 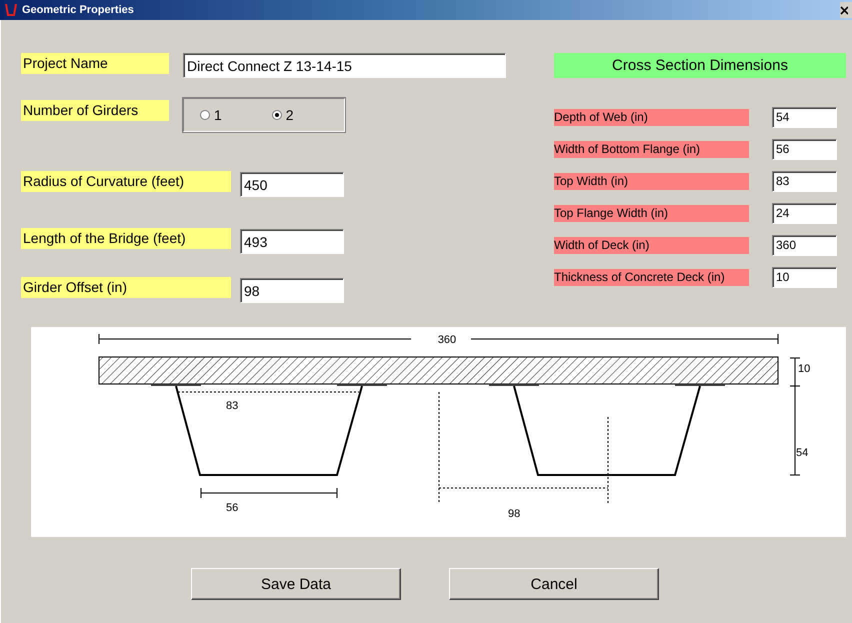 I want to click on input-field: 493, so click(x=292, y=241).